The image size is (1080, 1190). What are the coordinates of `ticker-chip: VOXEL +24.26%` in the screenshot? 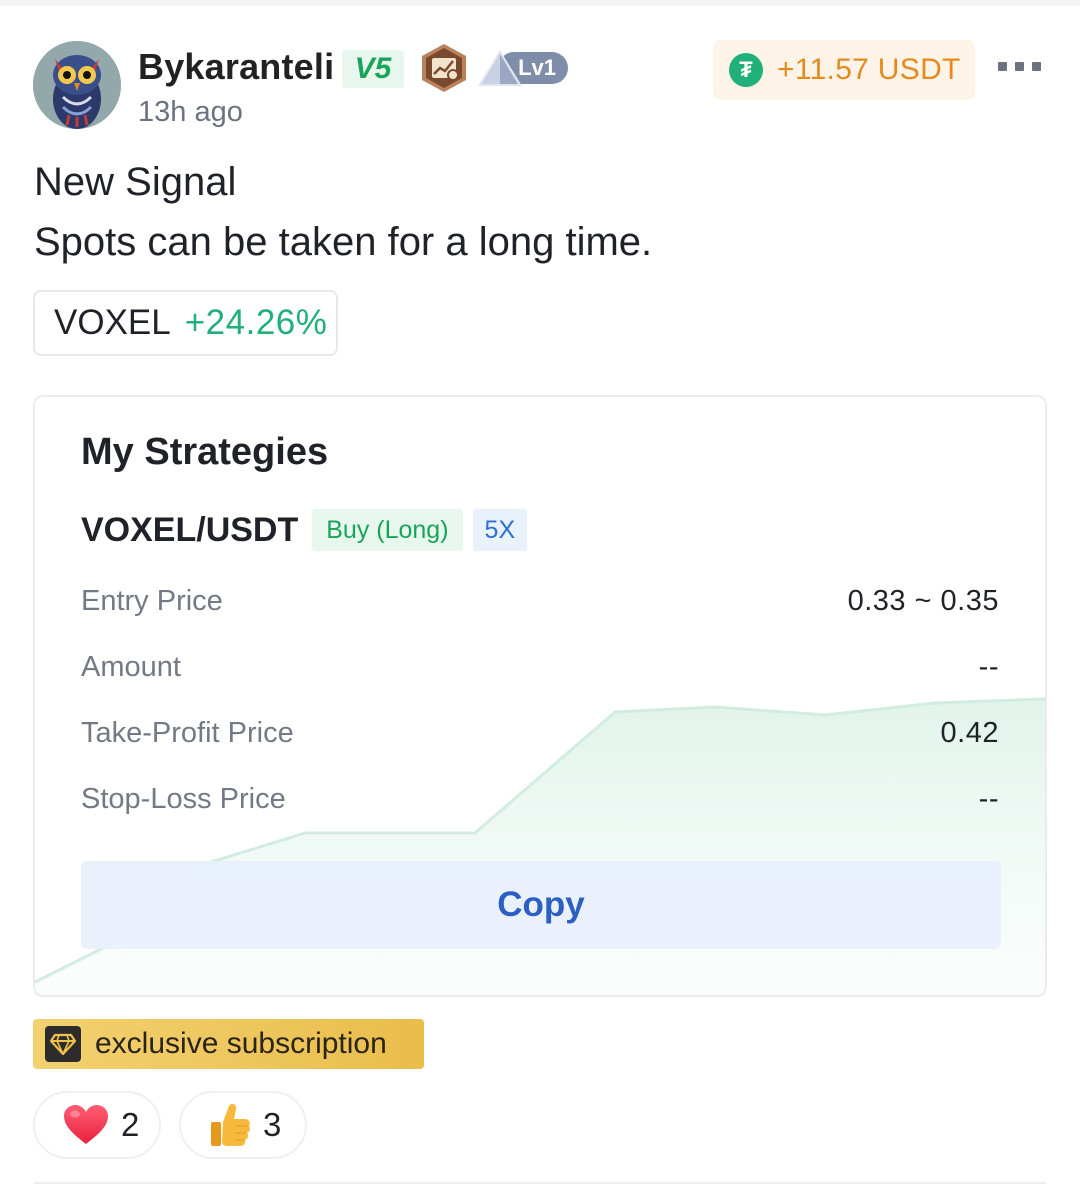 It's located at (185, 323).